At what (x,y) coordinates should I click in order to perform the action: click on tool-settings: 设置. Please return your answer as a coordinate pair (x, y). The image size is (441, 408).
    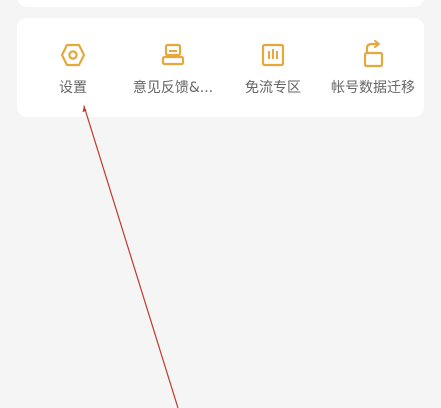
    Looking at the image, I should click on (73, 71).